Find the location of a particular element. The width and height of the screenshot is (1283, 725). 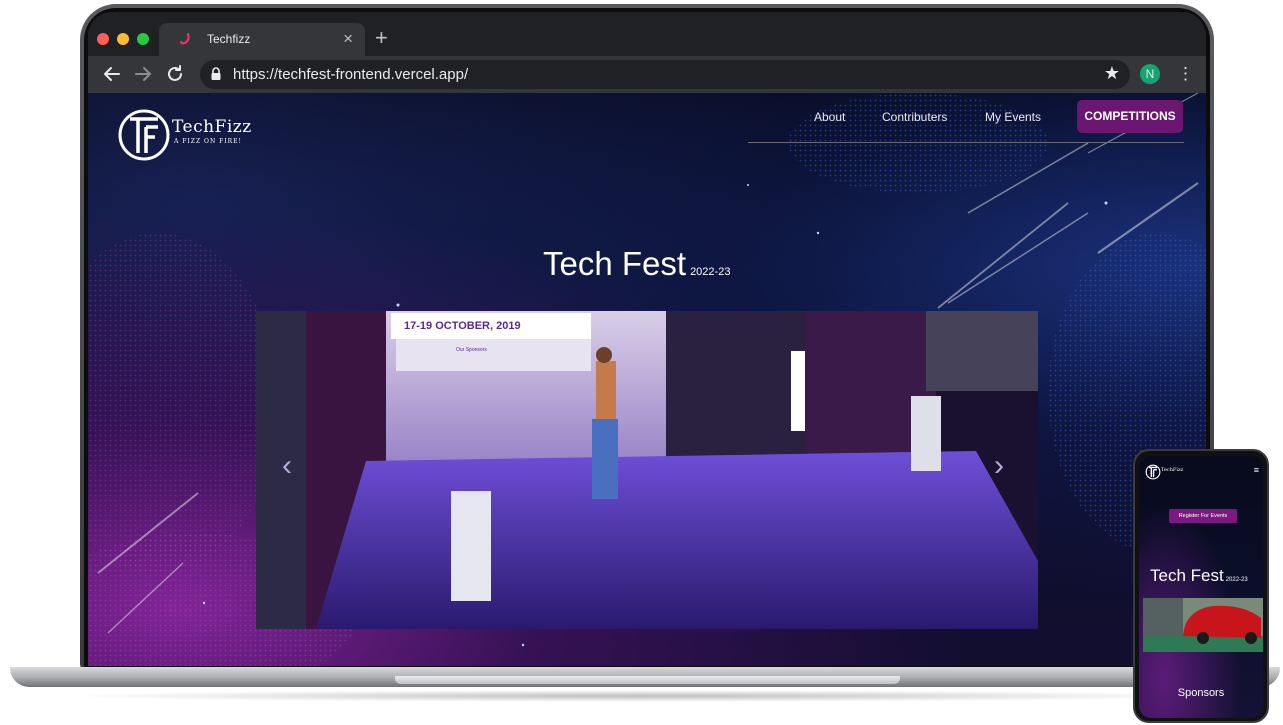

phone-logo-text: TechFizz is located at coordinates (1172, 470).